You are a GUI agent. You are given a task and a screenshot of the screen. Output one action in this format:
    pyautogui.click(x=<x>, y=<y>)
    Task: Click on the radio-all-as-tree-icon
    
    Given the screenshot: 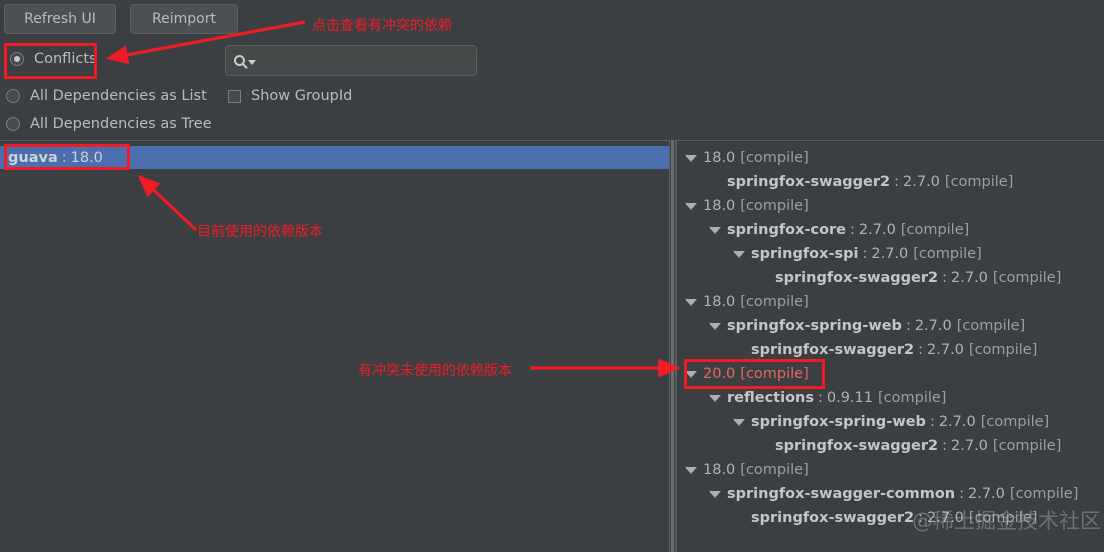 What is the action you would take?
    pyautogui.click(x=13, y=124)
    